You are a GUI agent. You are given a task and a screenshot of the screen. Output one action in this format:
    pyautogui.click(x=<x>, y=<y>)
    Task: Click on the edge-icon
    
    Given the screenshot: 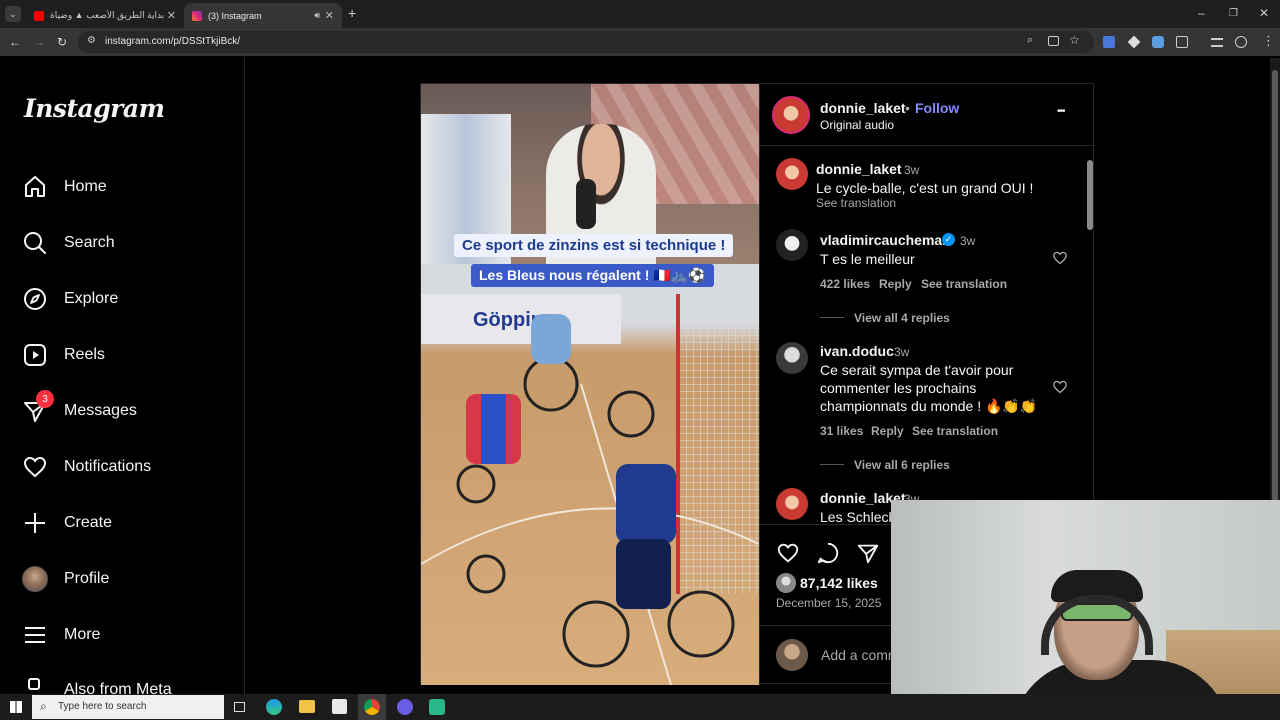 What is the action you would take?
    pyautogui.click(x=274, y=707)
    